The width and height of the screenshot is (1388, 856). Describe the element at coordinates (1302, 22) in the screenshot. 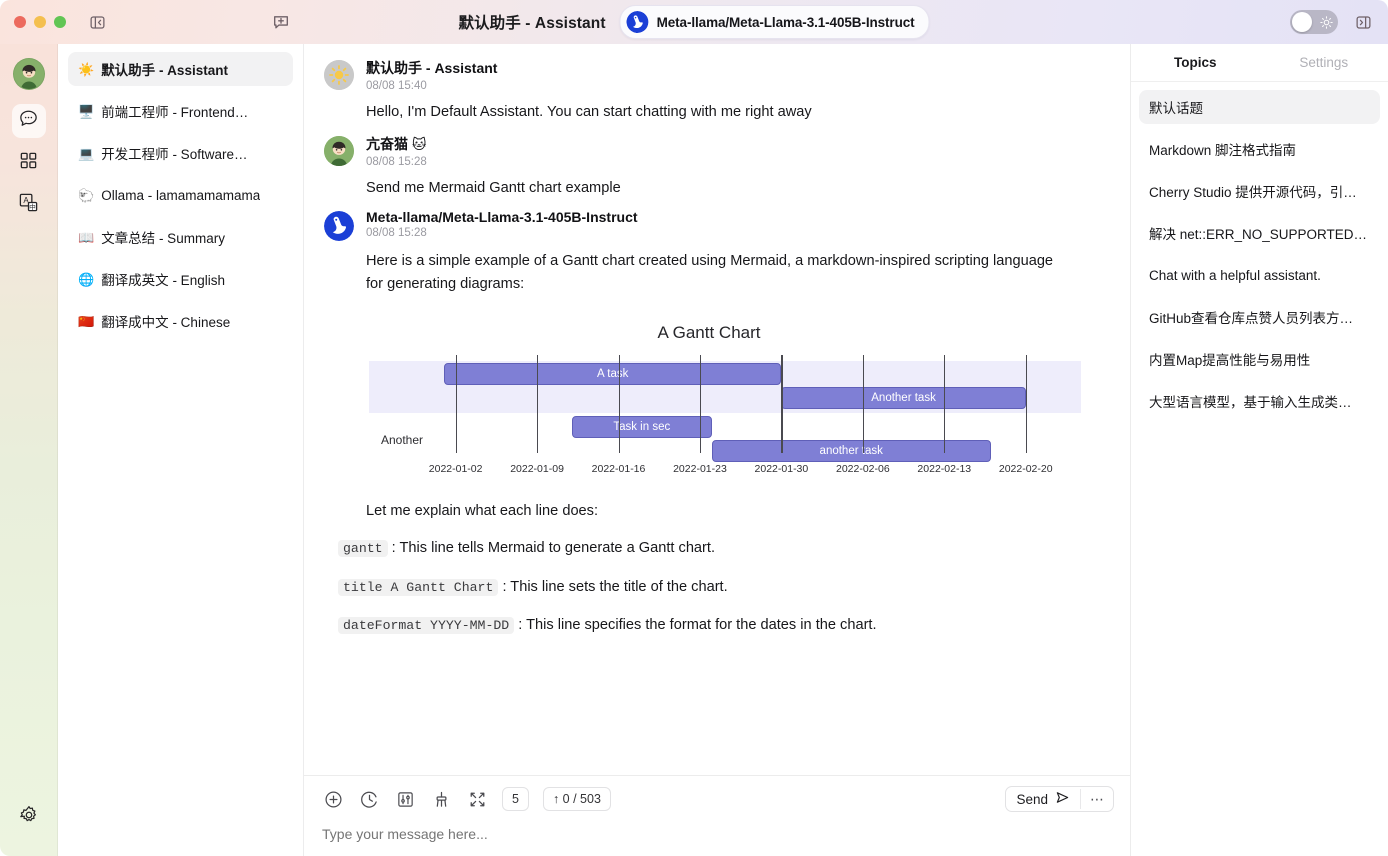

I see `theme-toggle-knob` at that location.